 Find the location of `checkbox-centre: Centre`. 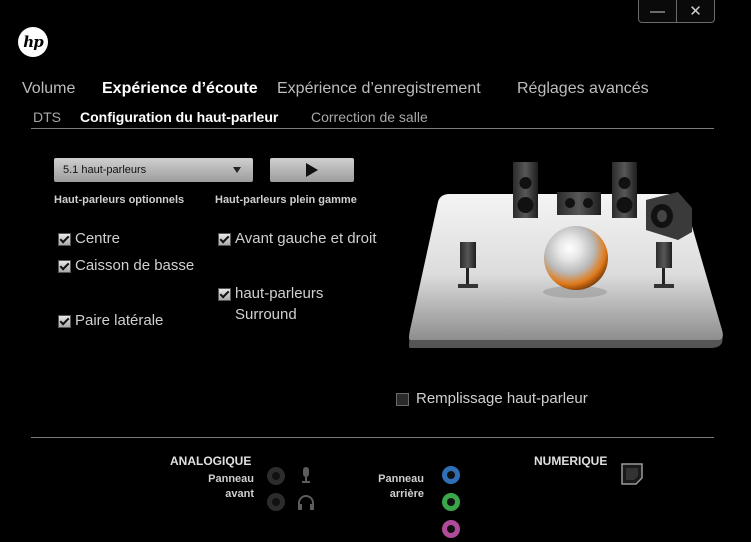

checkbox-centre: Centre is located at coordinates (89, 238).